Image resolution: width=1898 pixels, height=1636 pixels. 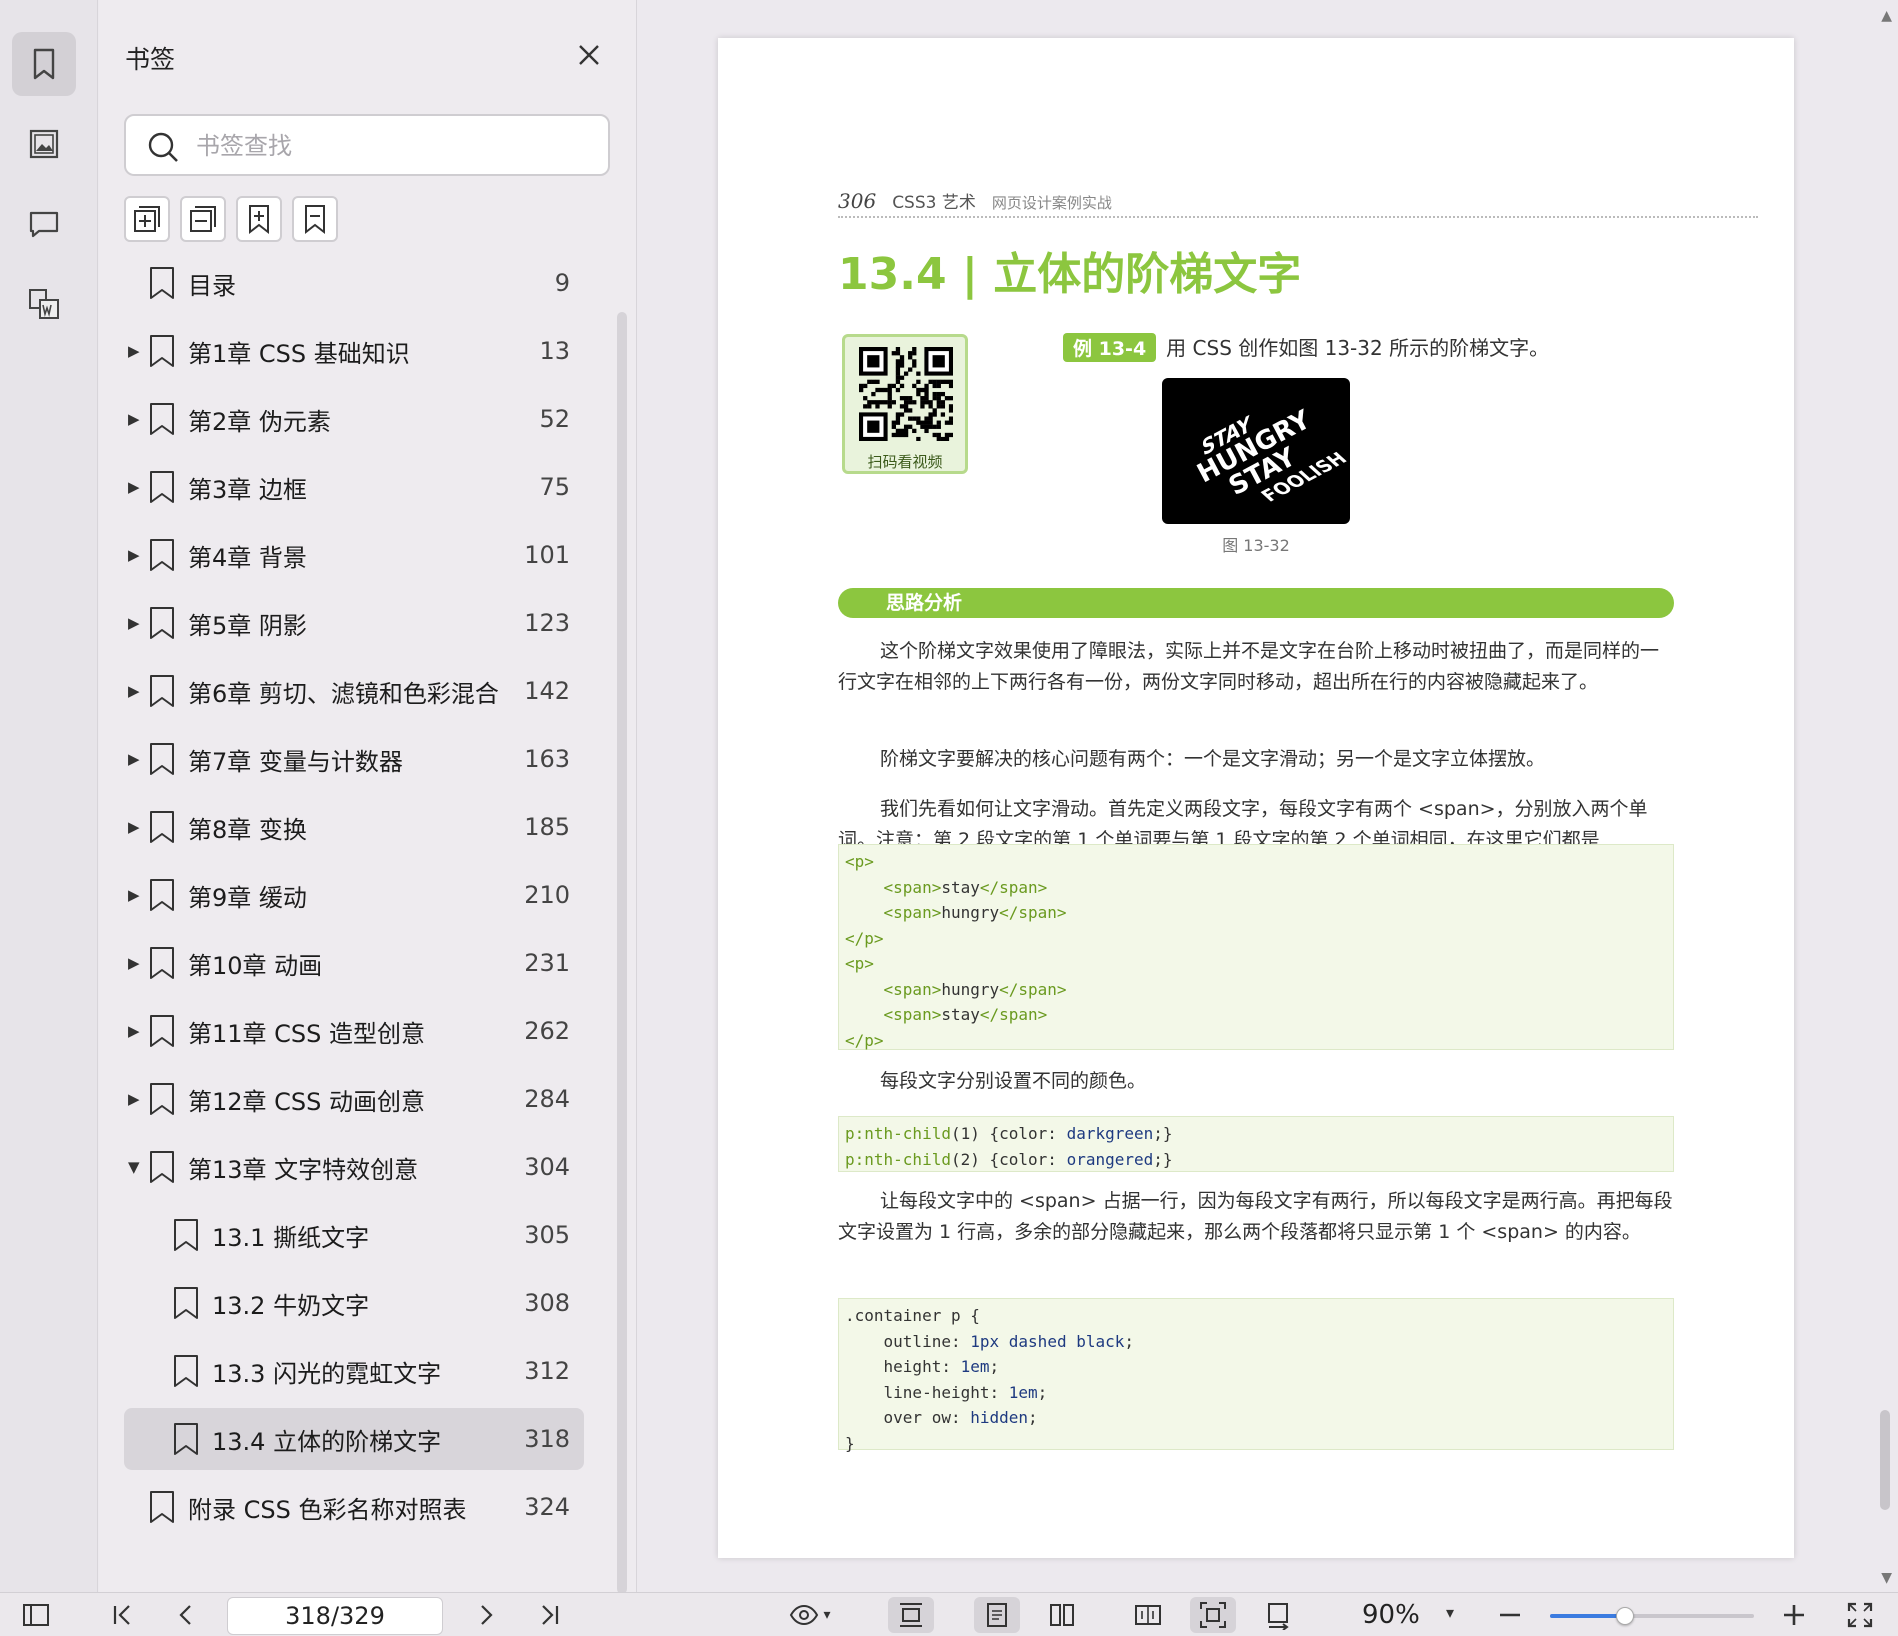 I want to click on add-bookmark-button, so click(x=259, y=219).